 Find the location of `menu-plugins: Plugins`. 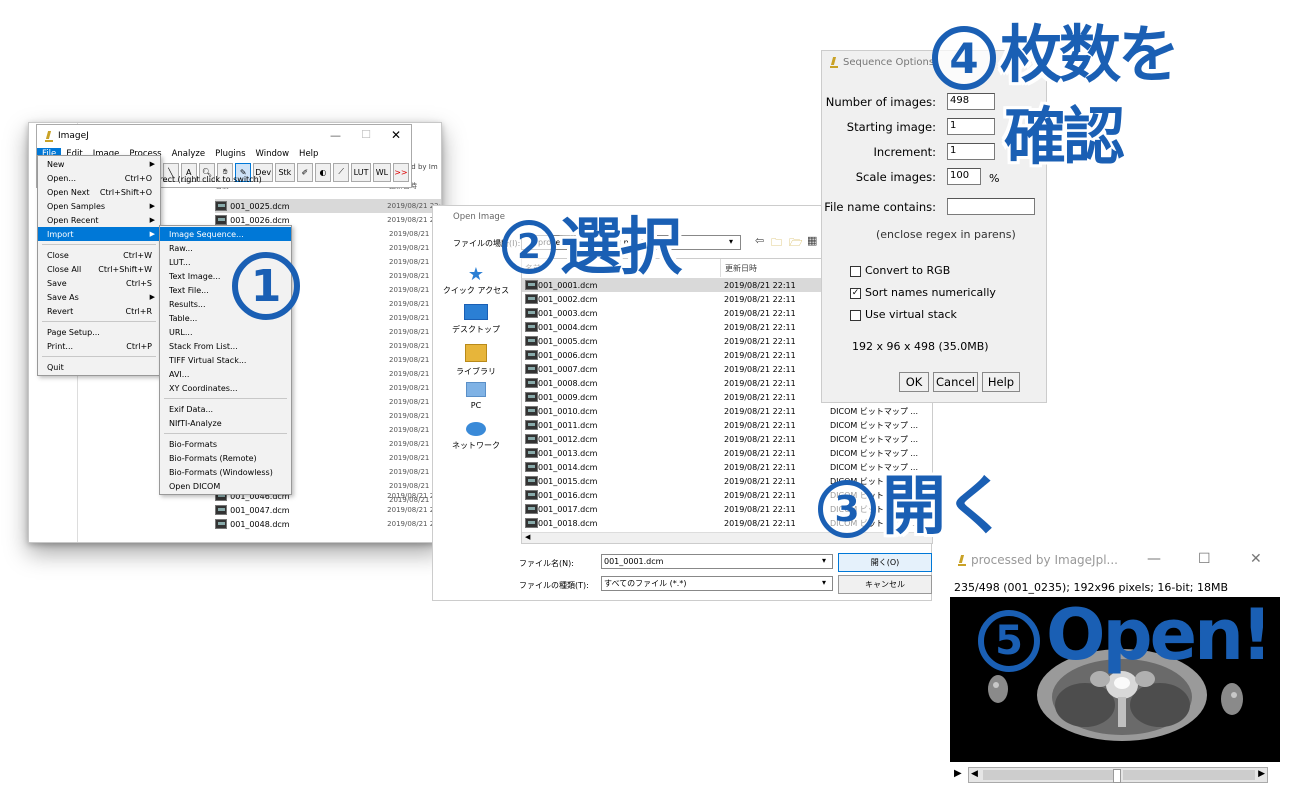

menu-plugins: Plugins is located at coordinates (230, 154).